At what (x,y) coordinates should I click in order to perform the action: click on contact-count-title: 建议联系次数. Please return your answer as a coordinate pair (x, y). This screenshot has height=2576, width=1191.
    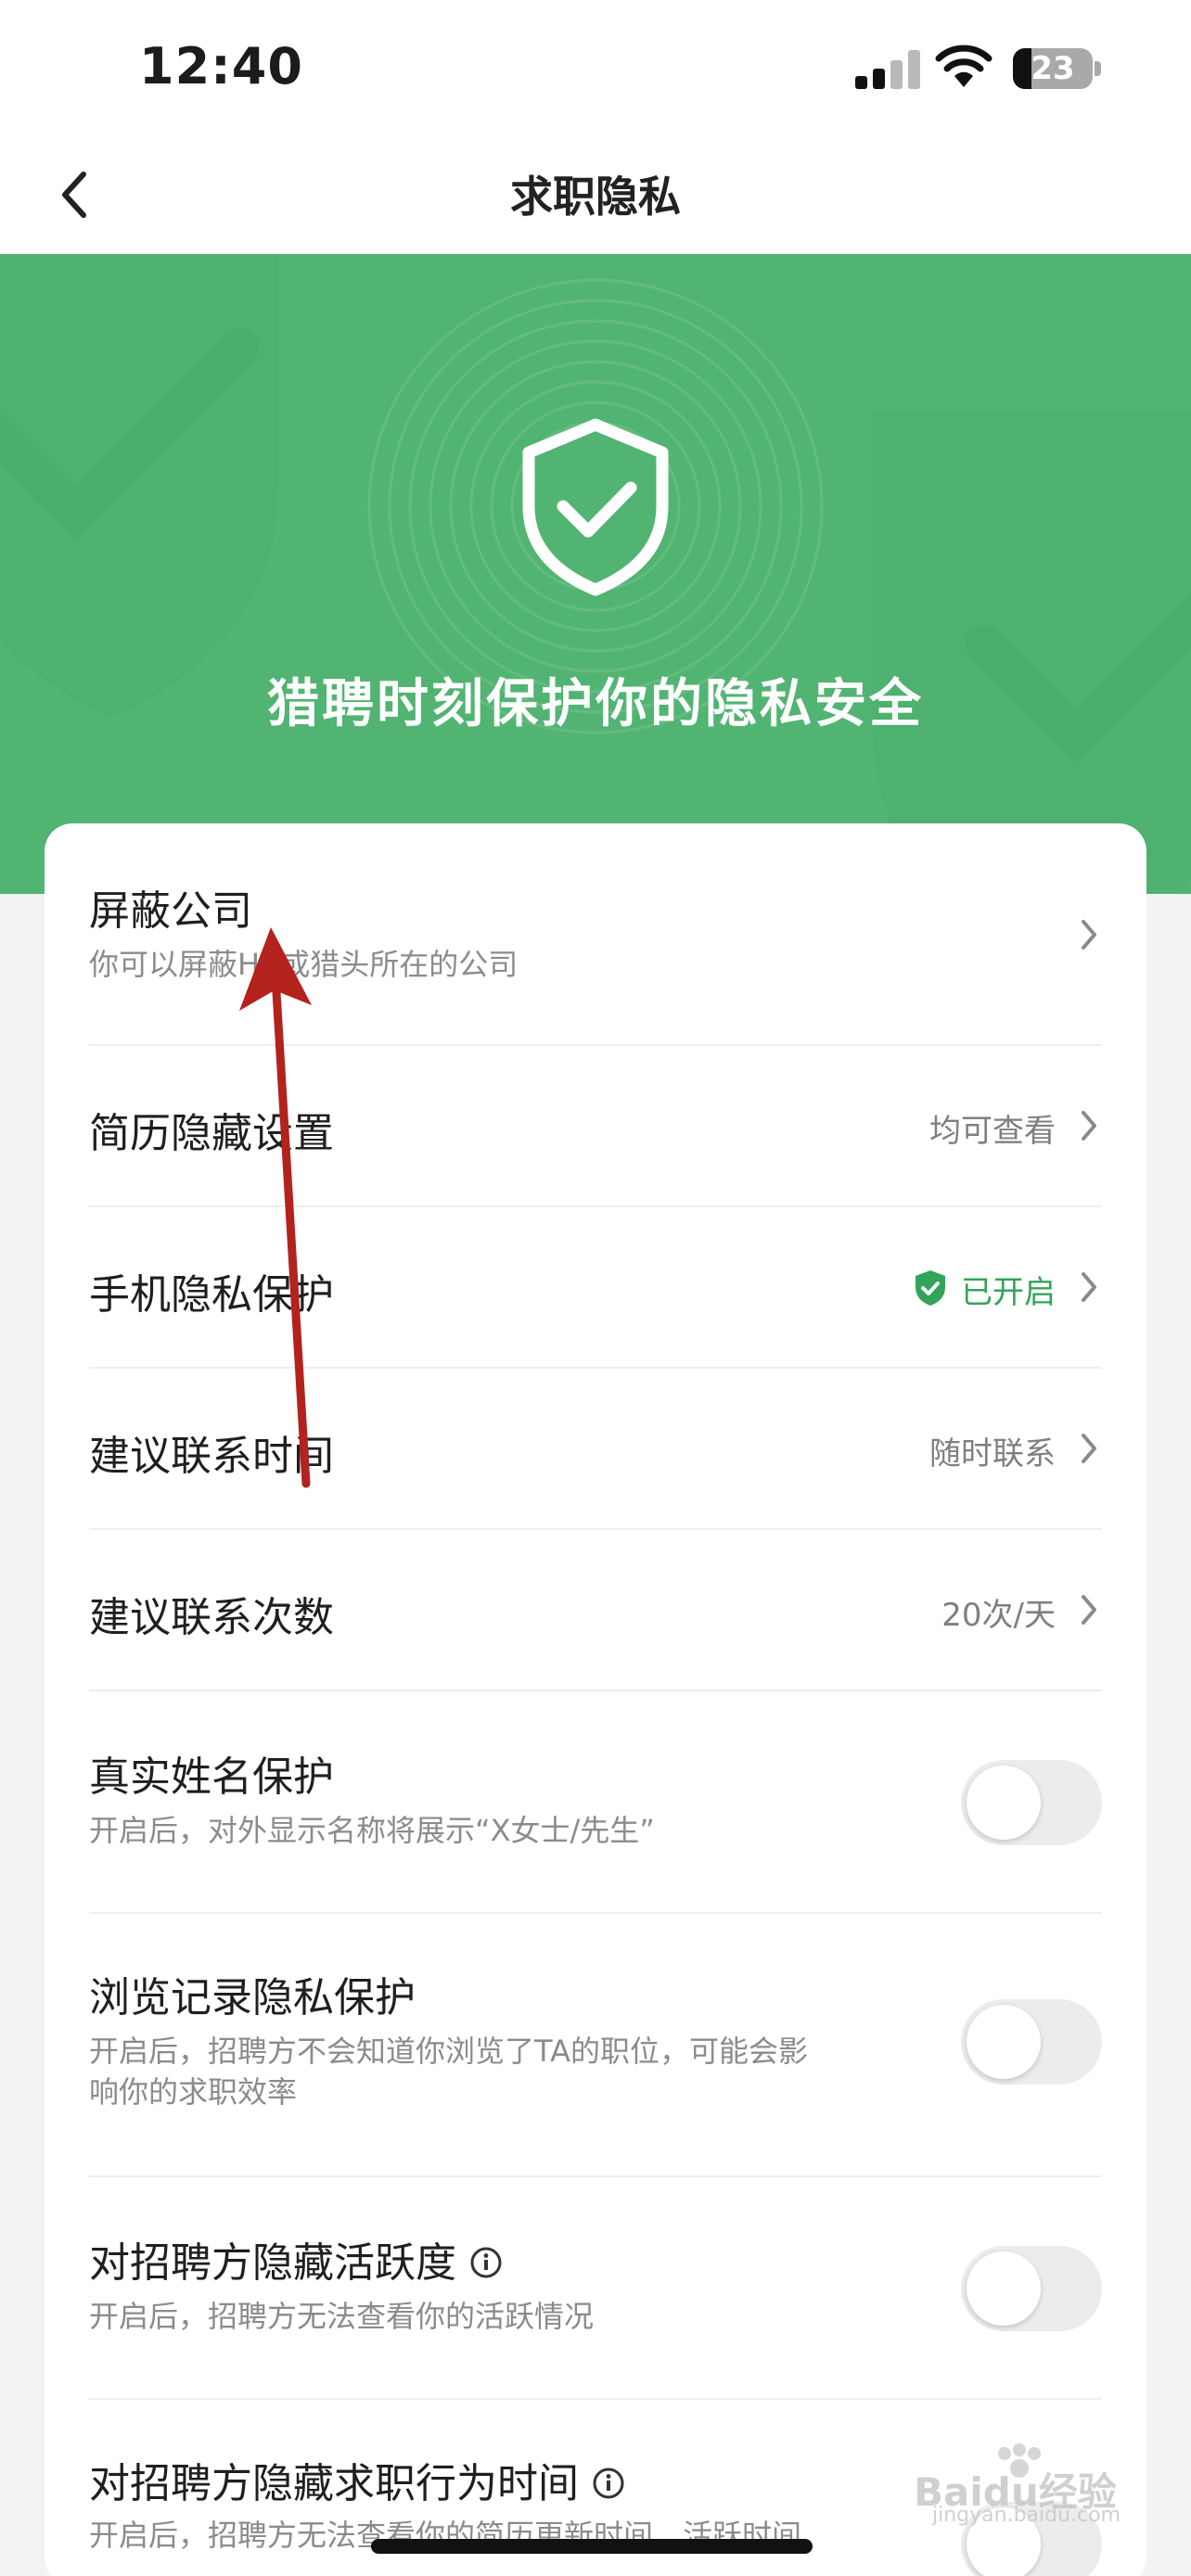
    Looking at the image, I should click on (211, 1618).